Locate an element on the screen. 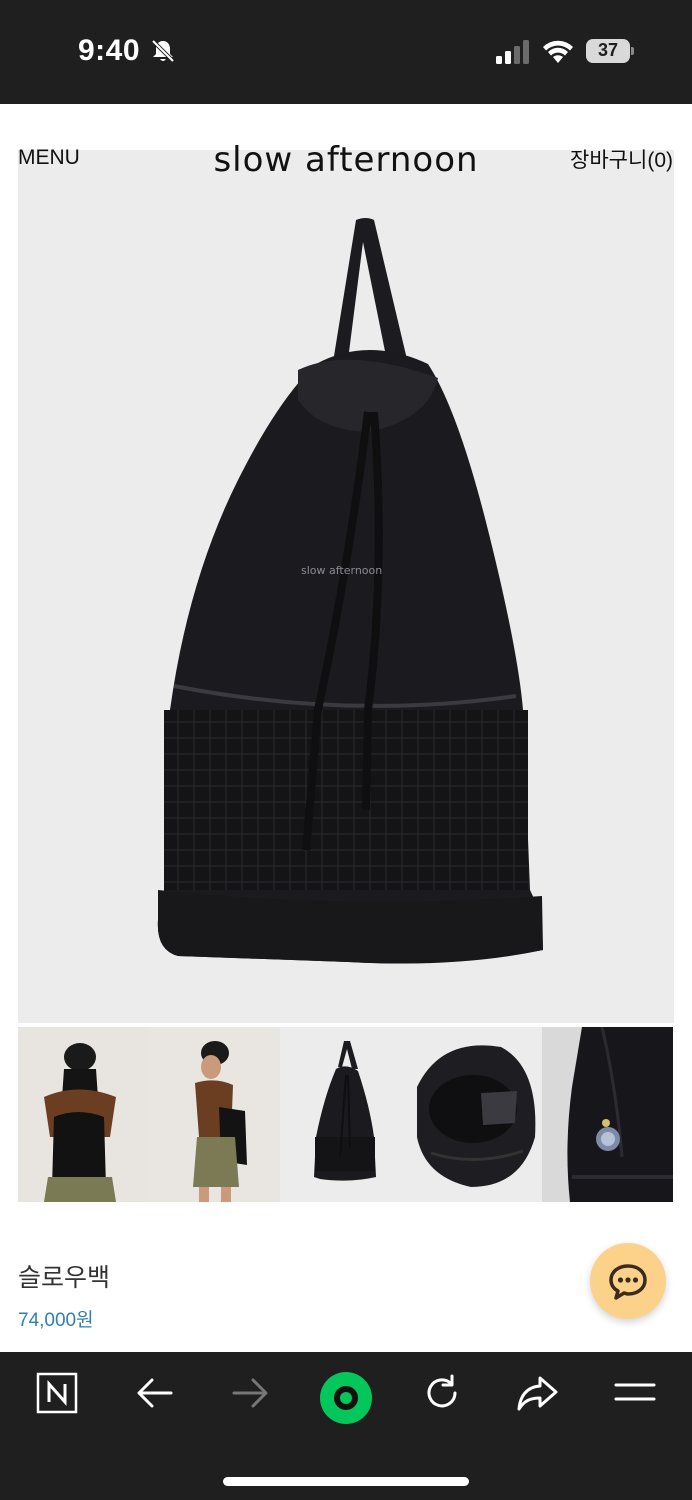 The height and width of the screenshot is (1500, 692). chat-bubble-icon is located at coordinates (628, 1282).